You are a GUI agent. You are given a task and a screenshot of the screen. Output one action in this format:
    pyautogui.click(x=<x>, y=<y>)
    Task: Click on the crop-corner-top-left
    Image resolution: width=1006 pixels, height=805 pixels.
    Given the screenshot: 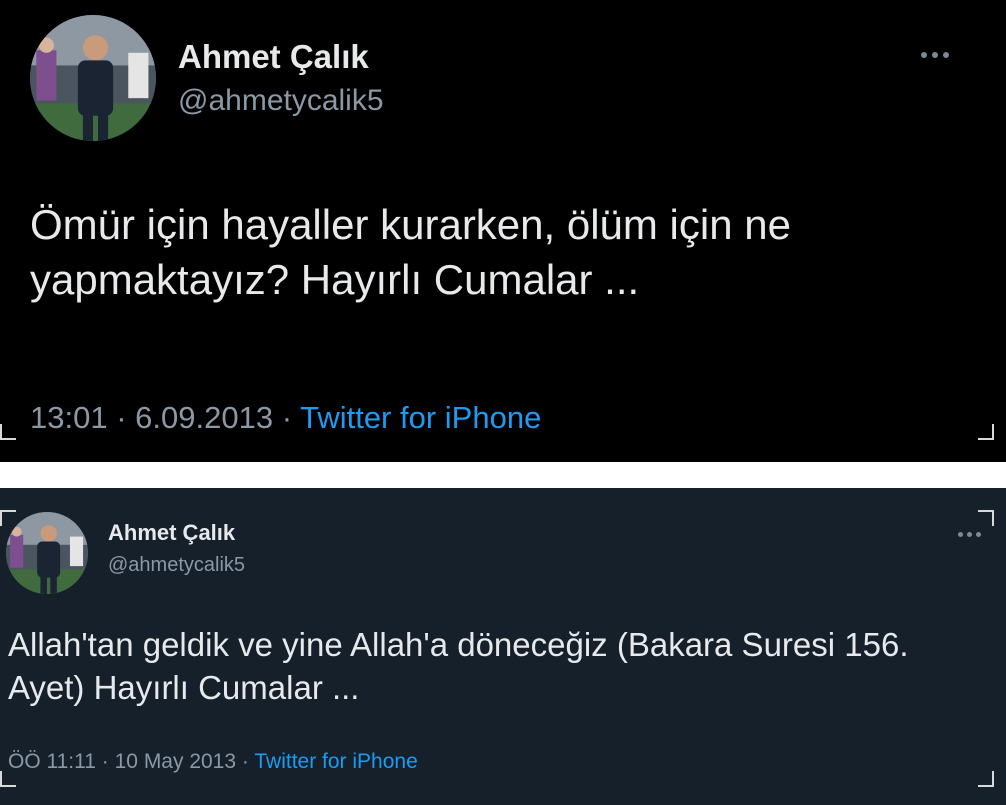 What is the action you would take?
    pyautogui.click(x=8, y=518)
    